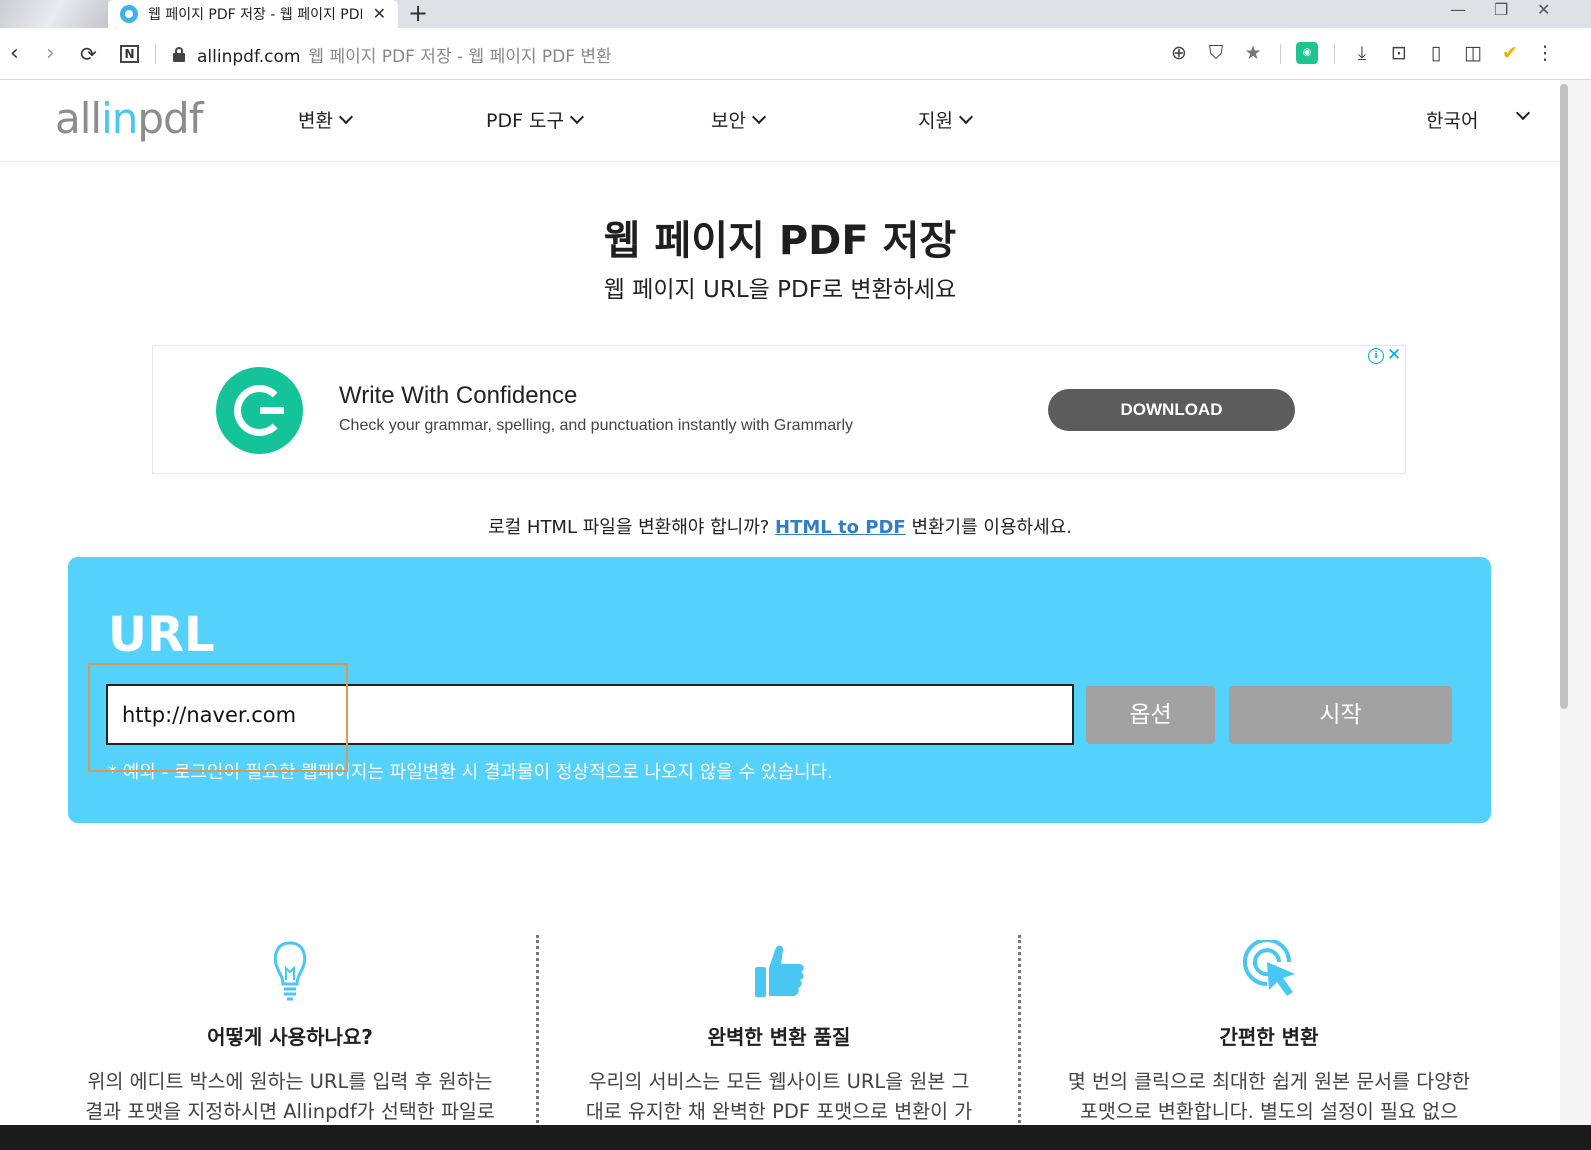 The height and width of the screenshot is (1150, 1591). I want to click on feature-description-line: 위의 에디트 박스에 원하는 URL를 입력 후 원하는, so click(290, 1081).